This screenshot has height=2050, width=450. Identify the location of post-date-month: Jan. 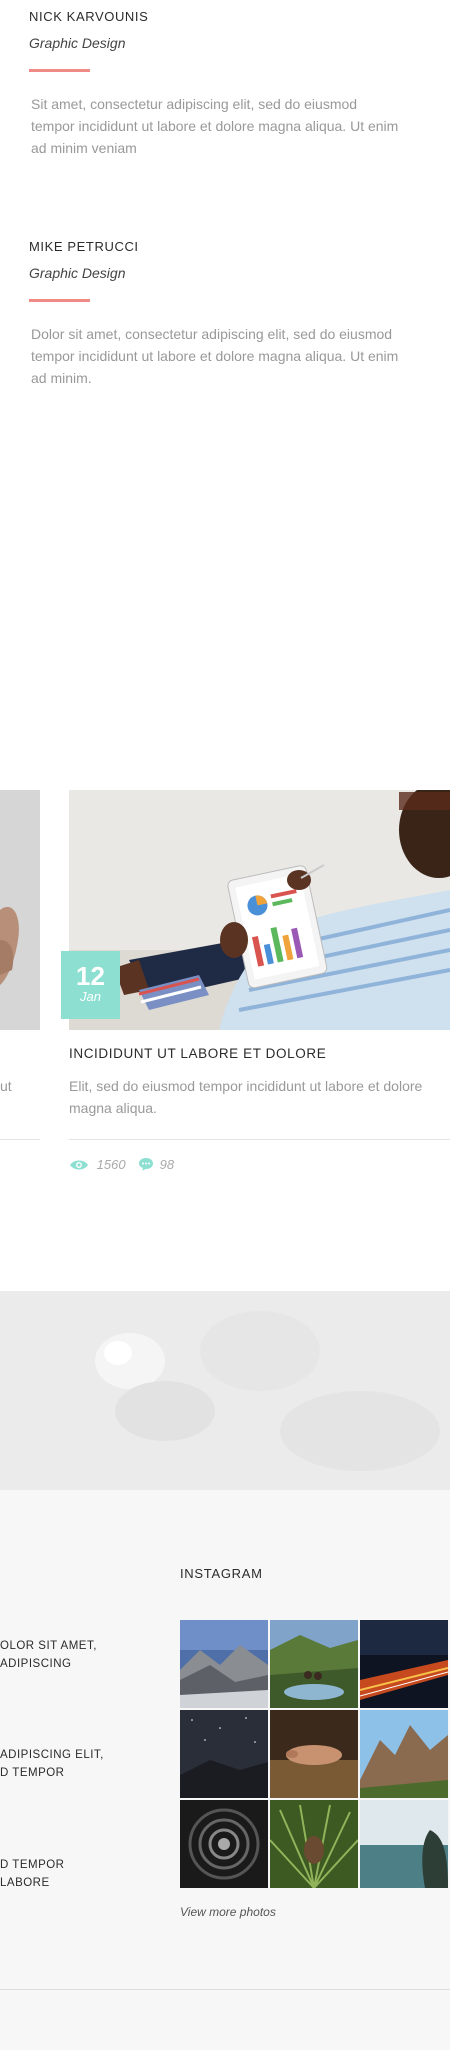
(90, 996).